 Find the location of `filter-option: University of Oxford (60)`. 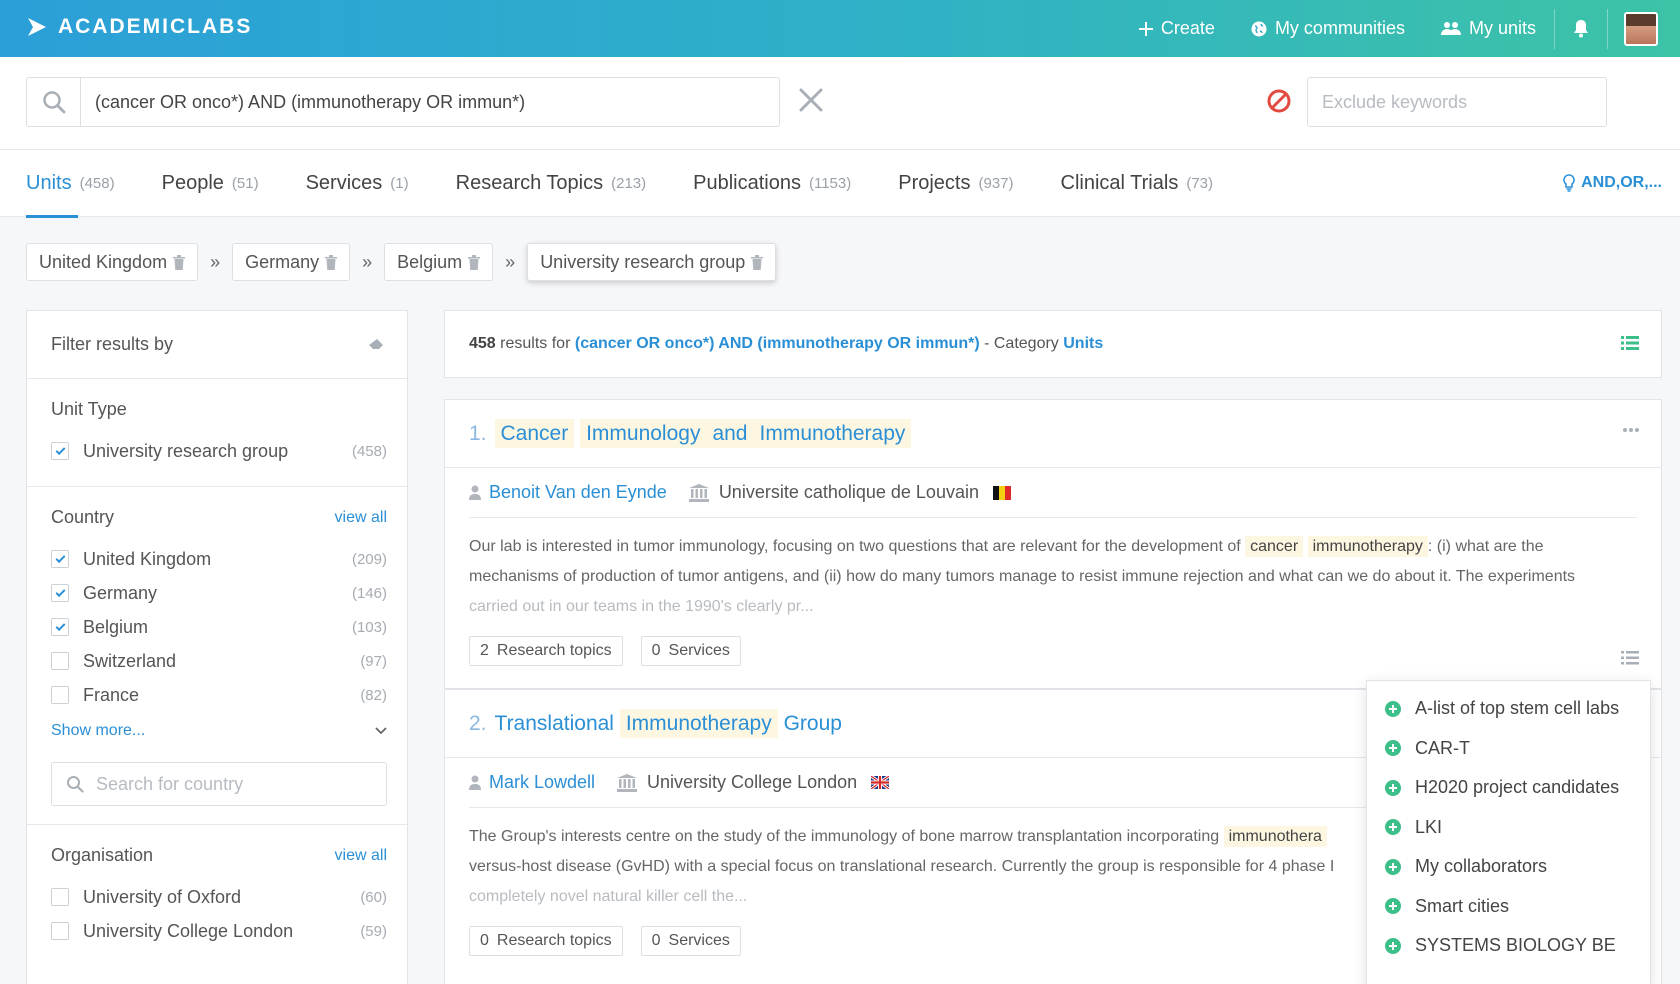

filter-option: University of Oxford (60) is located at coordinates (219, 897).